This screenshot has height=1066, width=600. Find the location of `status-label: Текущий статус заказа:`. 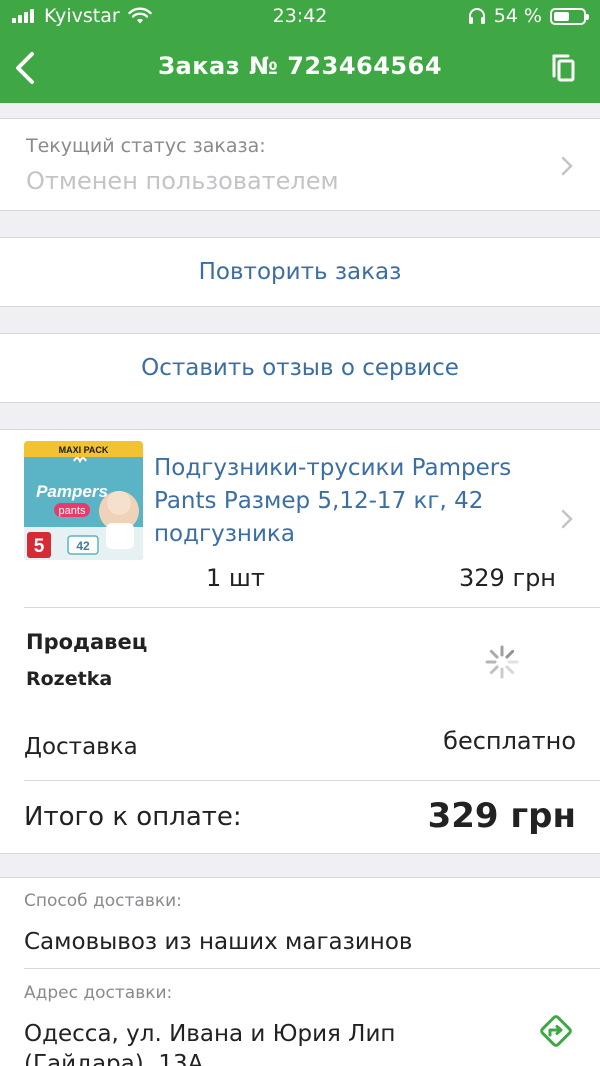

status-label: Текущий статус заказа: is located at coordinates (146, 146).